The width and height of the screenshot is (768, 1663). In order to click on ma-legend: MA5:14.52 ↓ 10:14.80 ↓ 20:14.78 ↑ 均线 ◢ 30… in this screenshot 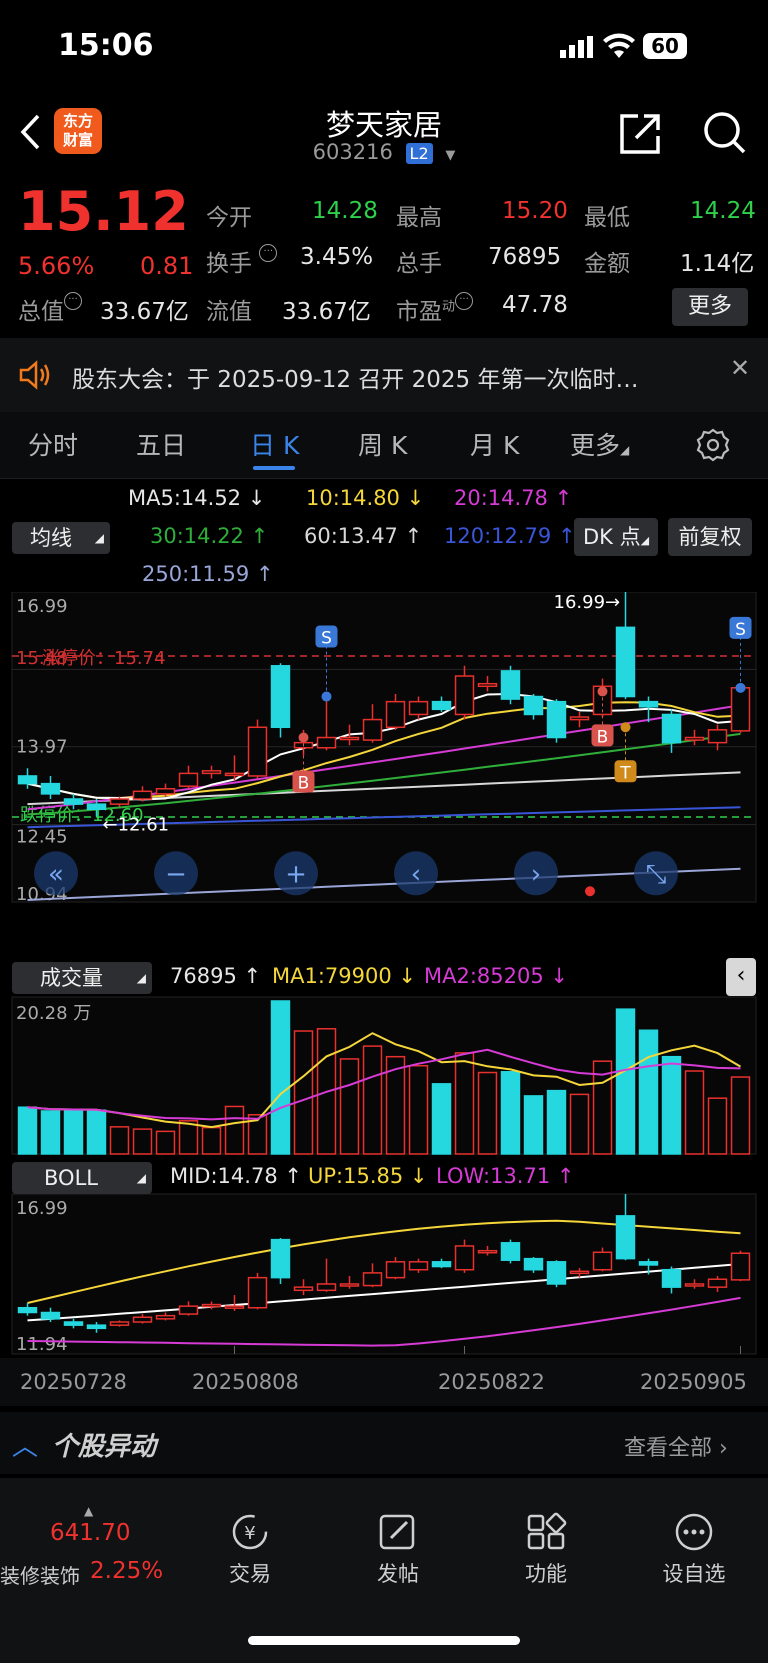, I will do `click(384, 534)`.